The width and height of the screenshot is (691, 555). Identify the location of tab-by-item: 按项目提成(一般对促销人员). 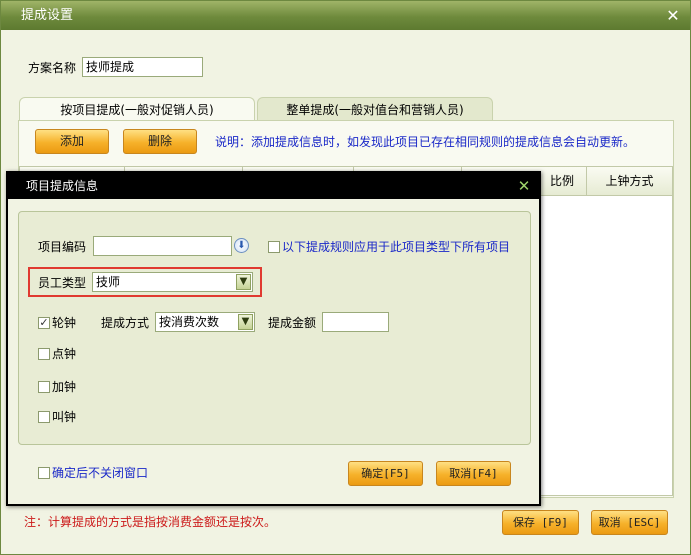
(137, 109).